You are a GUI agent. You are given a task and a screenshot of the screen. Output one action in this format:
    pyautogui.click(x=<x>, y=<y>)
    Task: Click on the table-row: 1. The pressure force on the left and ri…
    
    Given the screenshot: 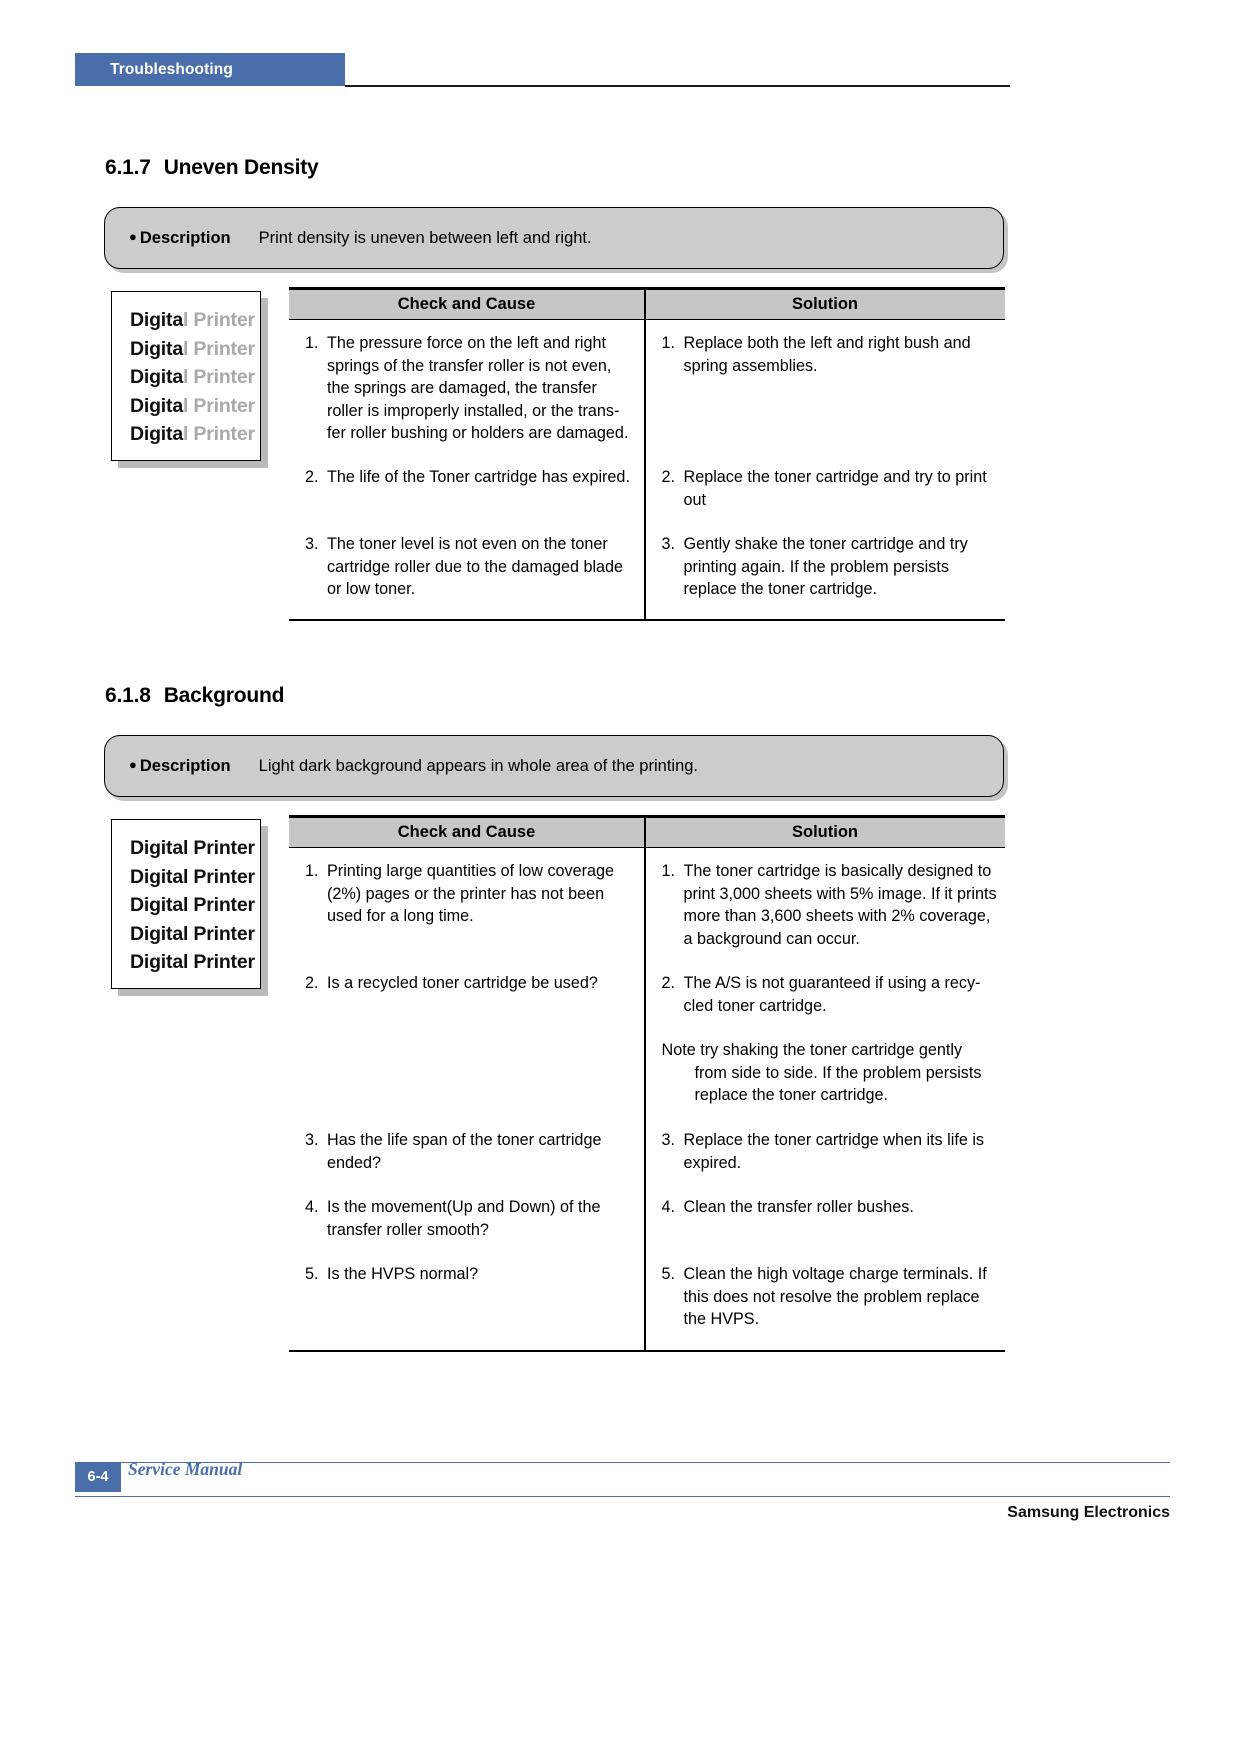 What is the action you would take?
    pyautogui.click(x=467, y=388)
    